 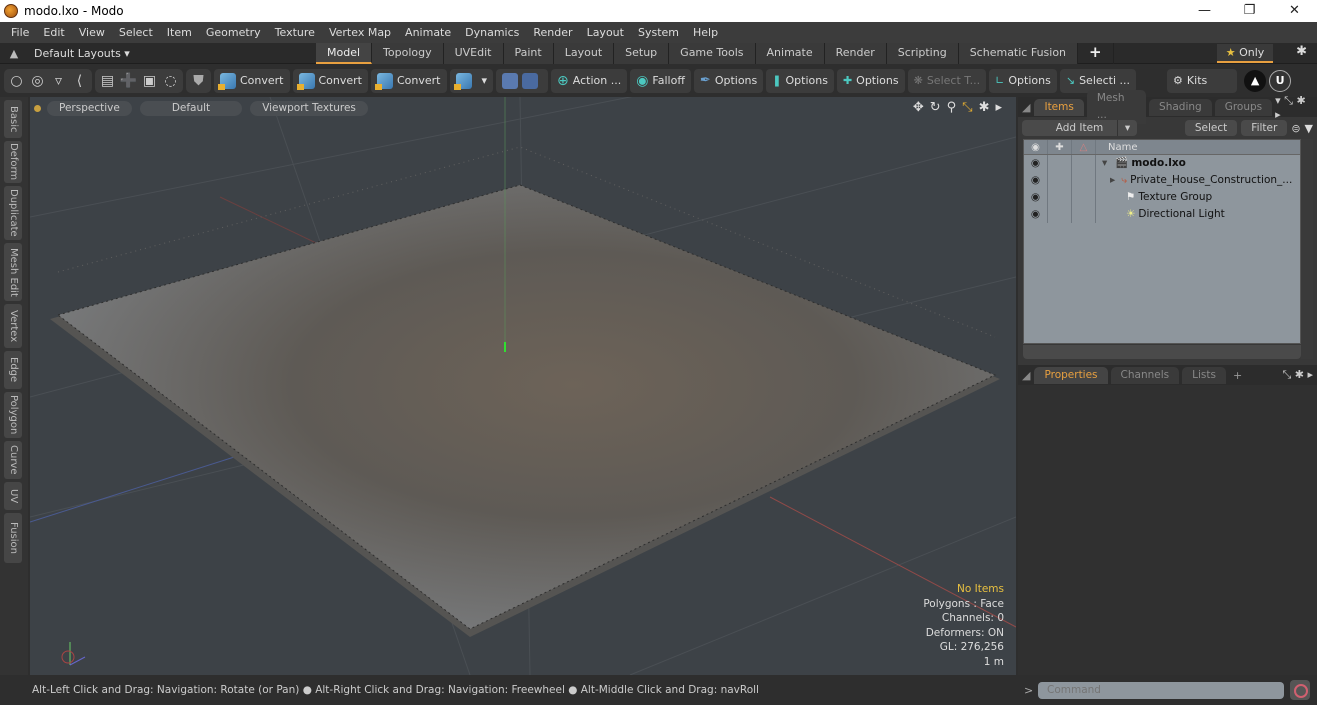 What do you see at coordinates (37, 81) in the screenshot?
I see `globe-icon: ◎` at bounding box center [37, 81].